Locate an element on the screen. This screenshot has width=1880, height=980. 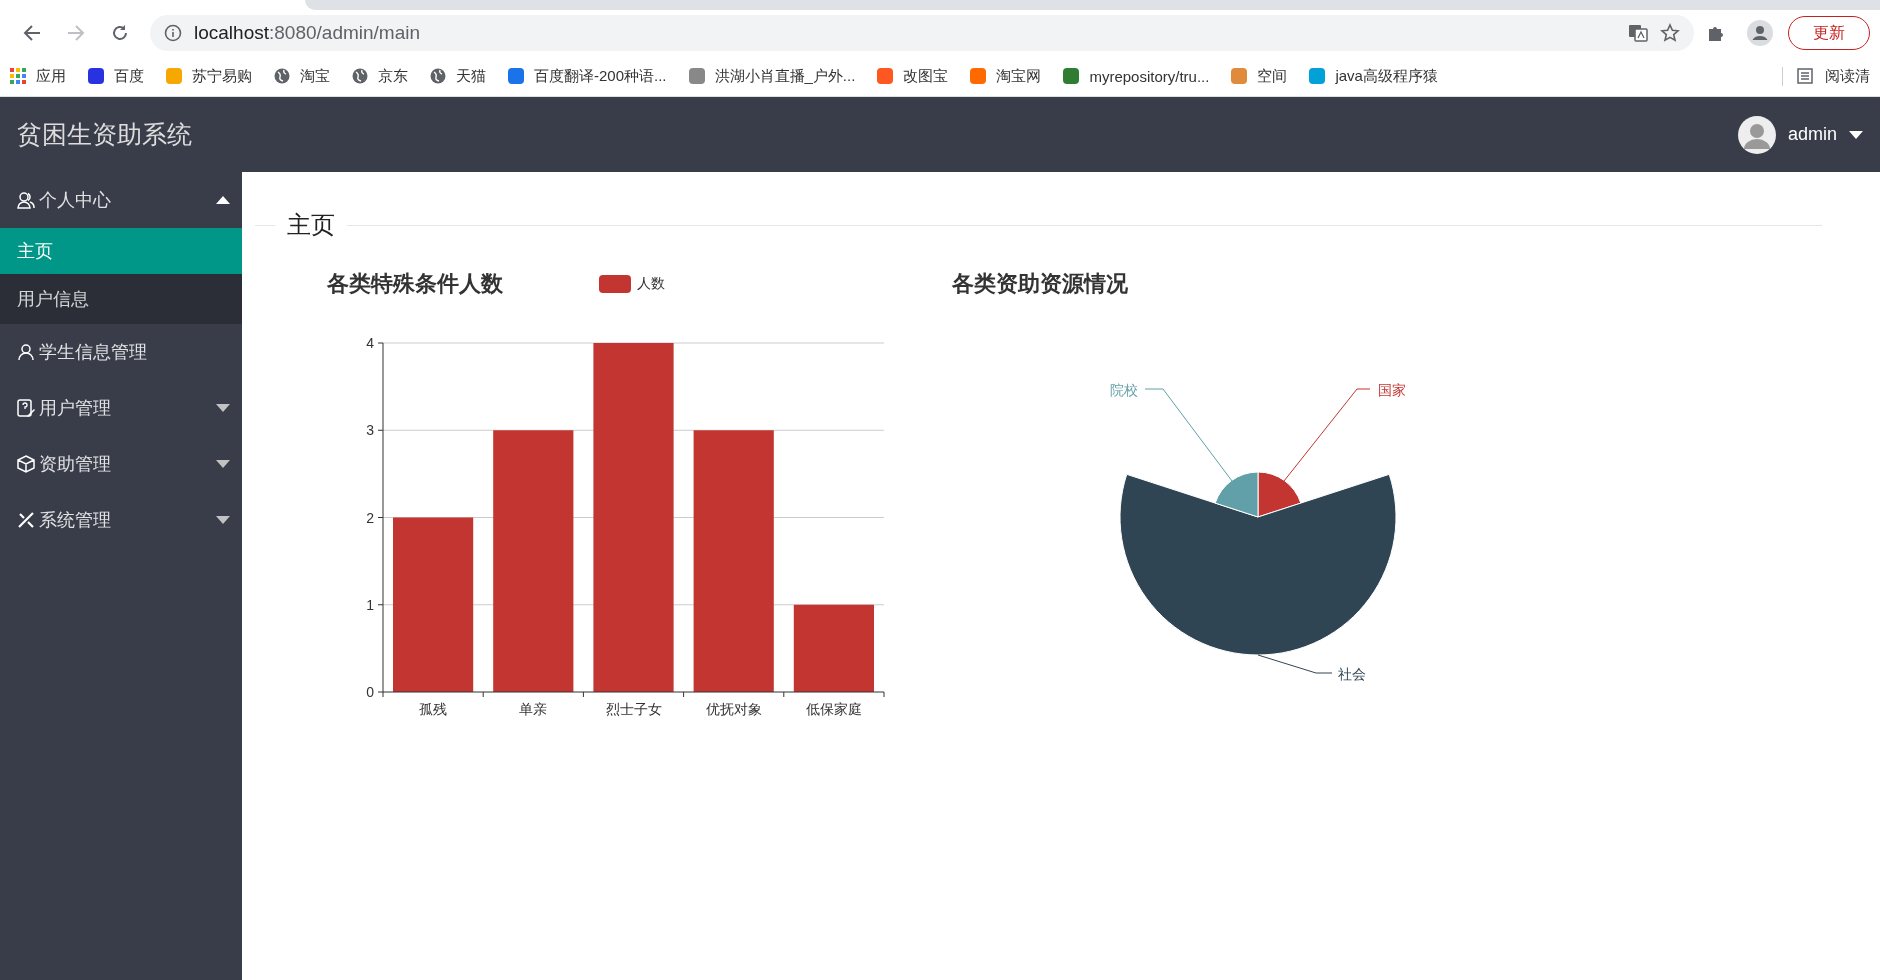
bookmark-link: java高级程序猿 is located at coordinates (1373, 76).